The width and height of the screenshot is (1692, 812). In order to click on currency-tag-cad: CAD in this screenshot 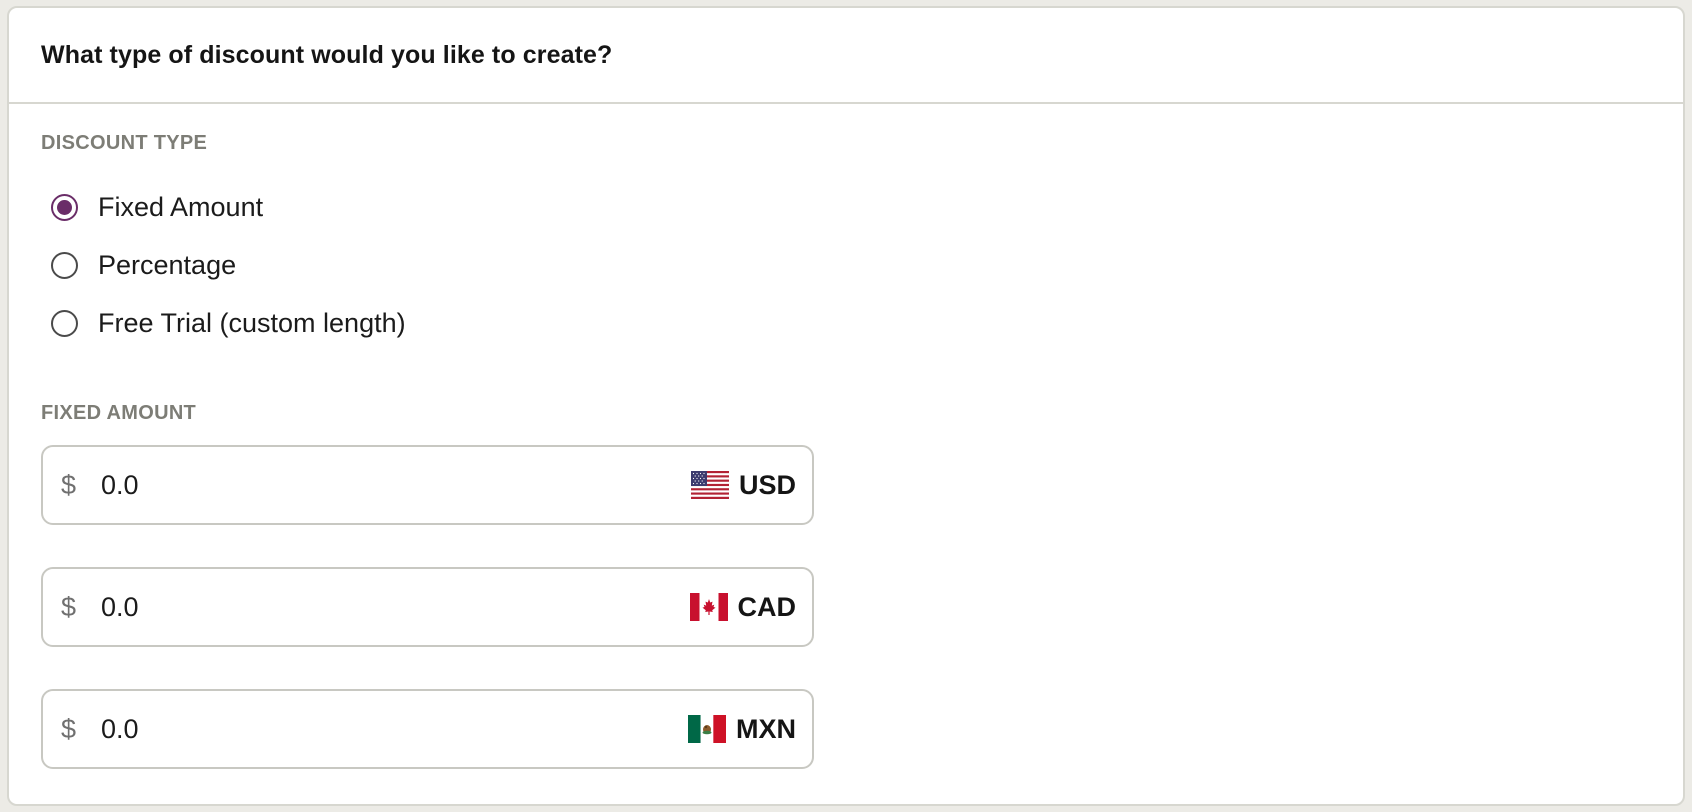, I will do `click(743, 607)`.